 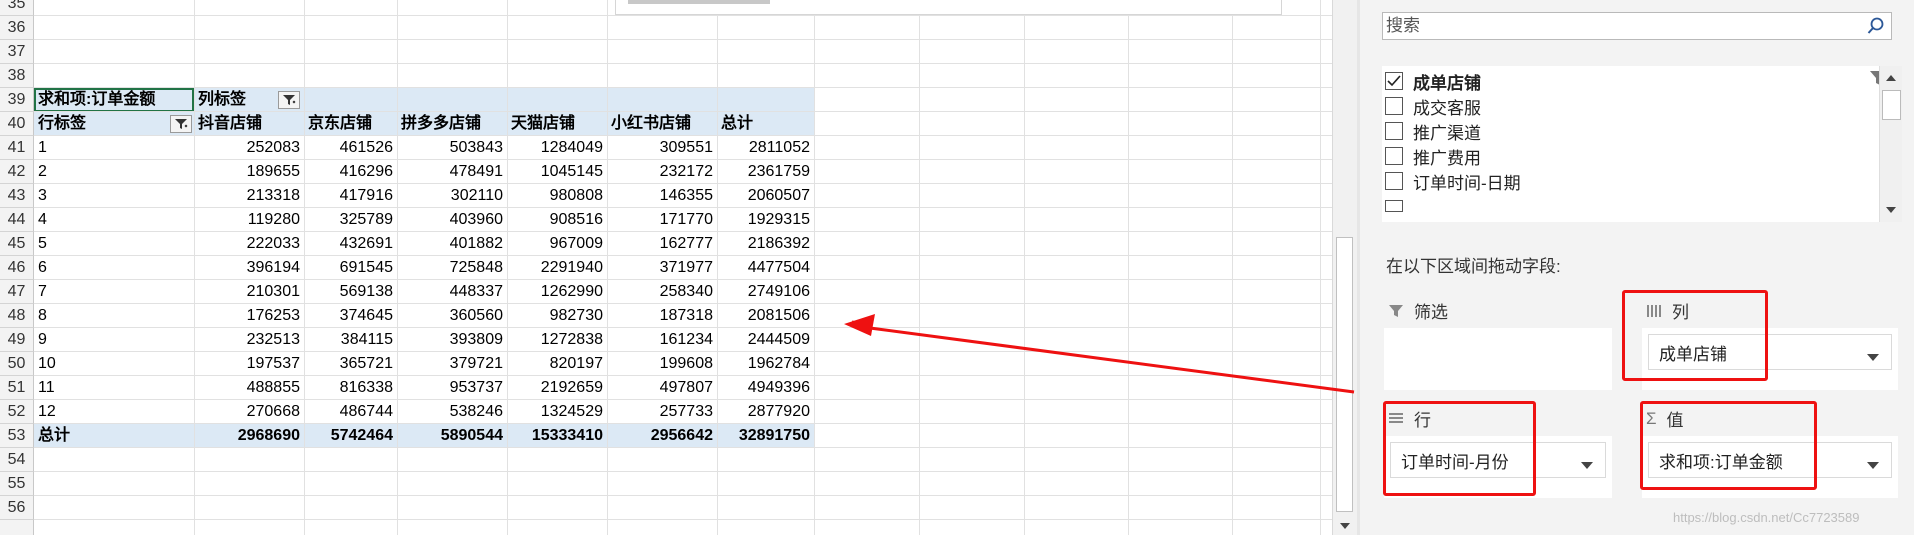 I want to click on value-cell: 448337, so click(x=452, y=292).